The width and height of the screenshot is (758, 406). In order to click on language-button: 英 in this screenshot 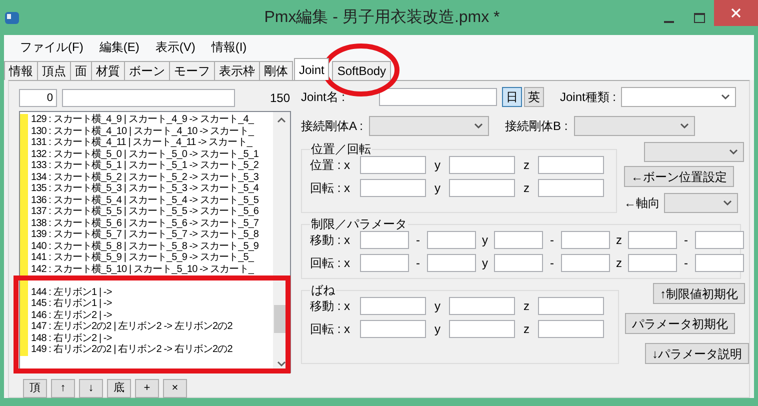, I will do `click(534, 97)`.